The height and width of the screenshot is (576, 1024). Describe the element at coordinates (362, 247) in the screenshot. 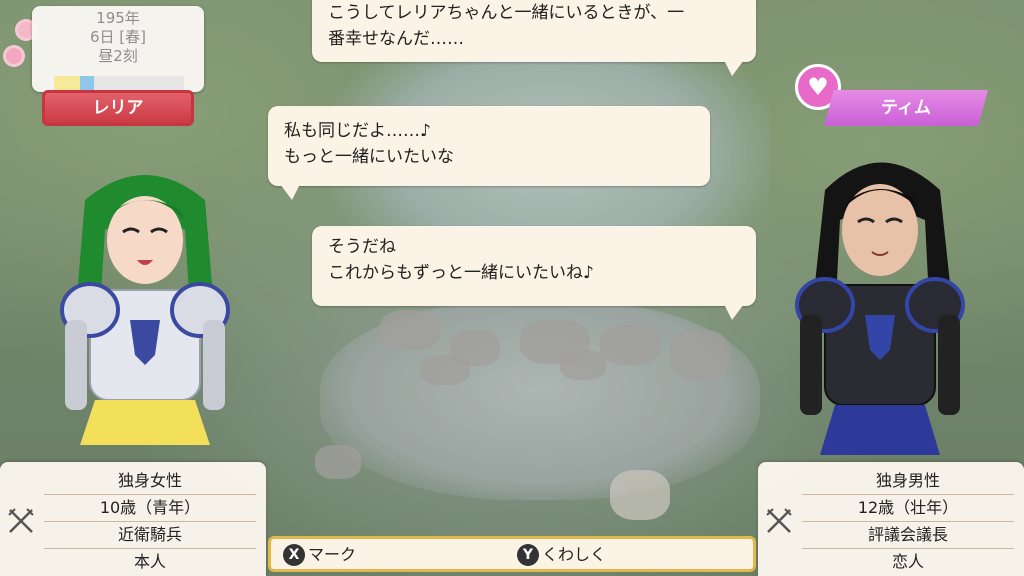

I see `dialogue-line: そうだね` at that location.